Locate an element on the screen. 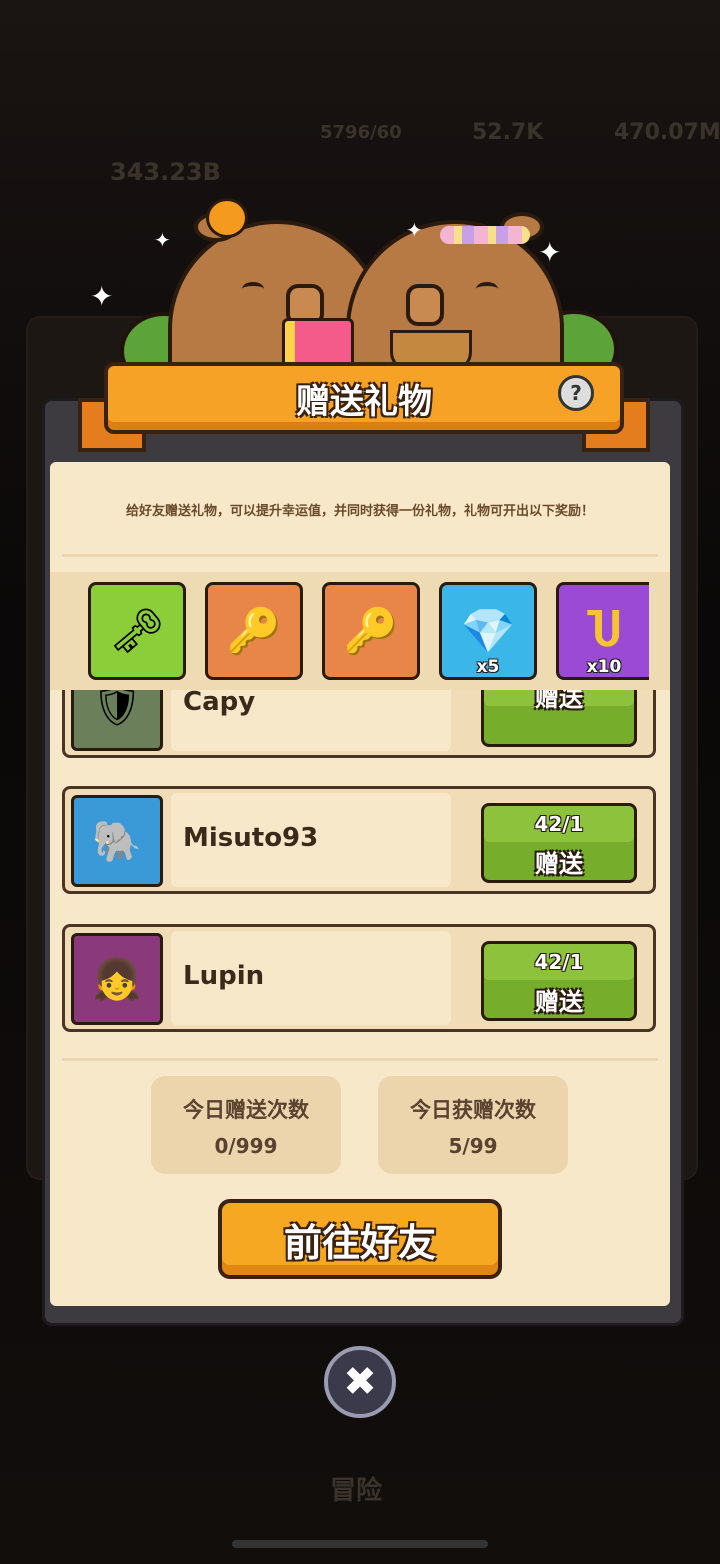  reward-gem-key: 🔑 is located at coordinates (371, 631).